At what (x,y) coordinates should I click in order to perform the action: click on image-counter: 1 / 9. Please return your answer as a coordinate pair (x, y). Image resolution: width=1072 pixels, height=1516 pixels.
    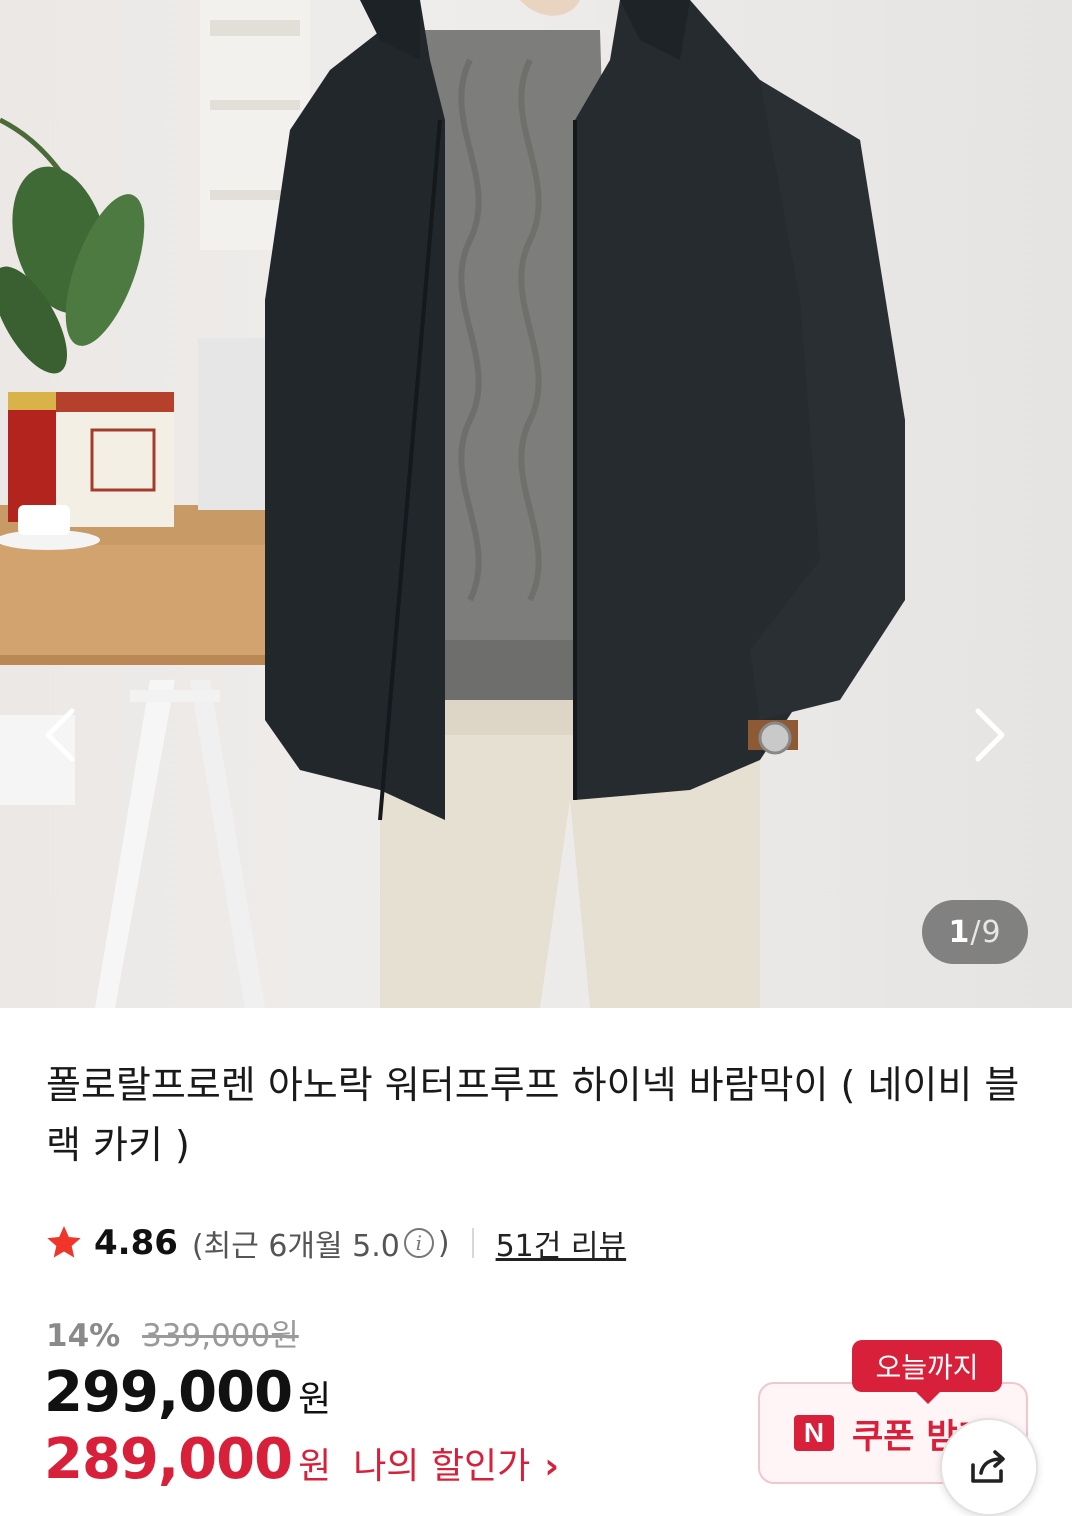
    Looking at the image, I should click on (975, 932).